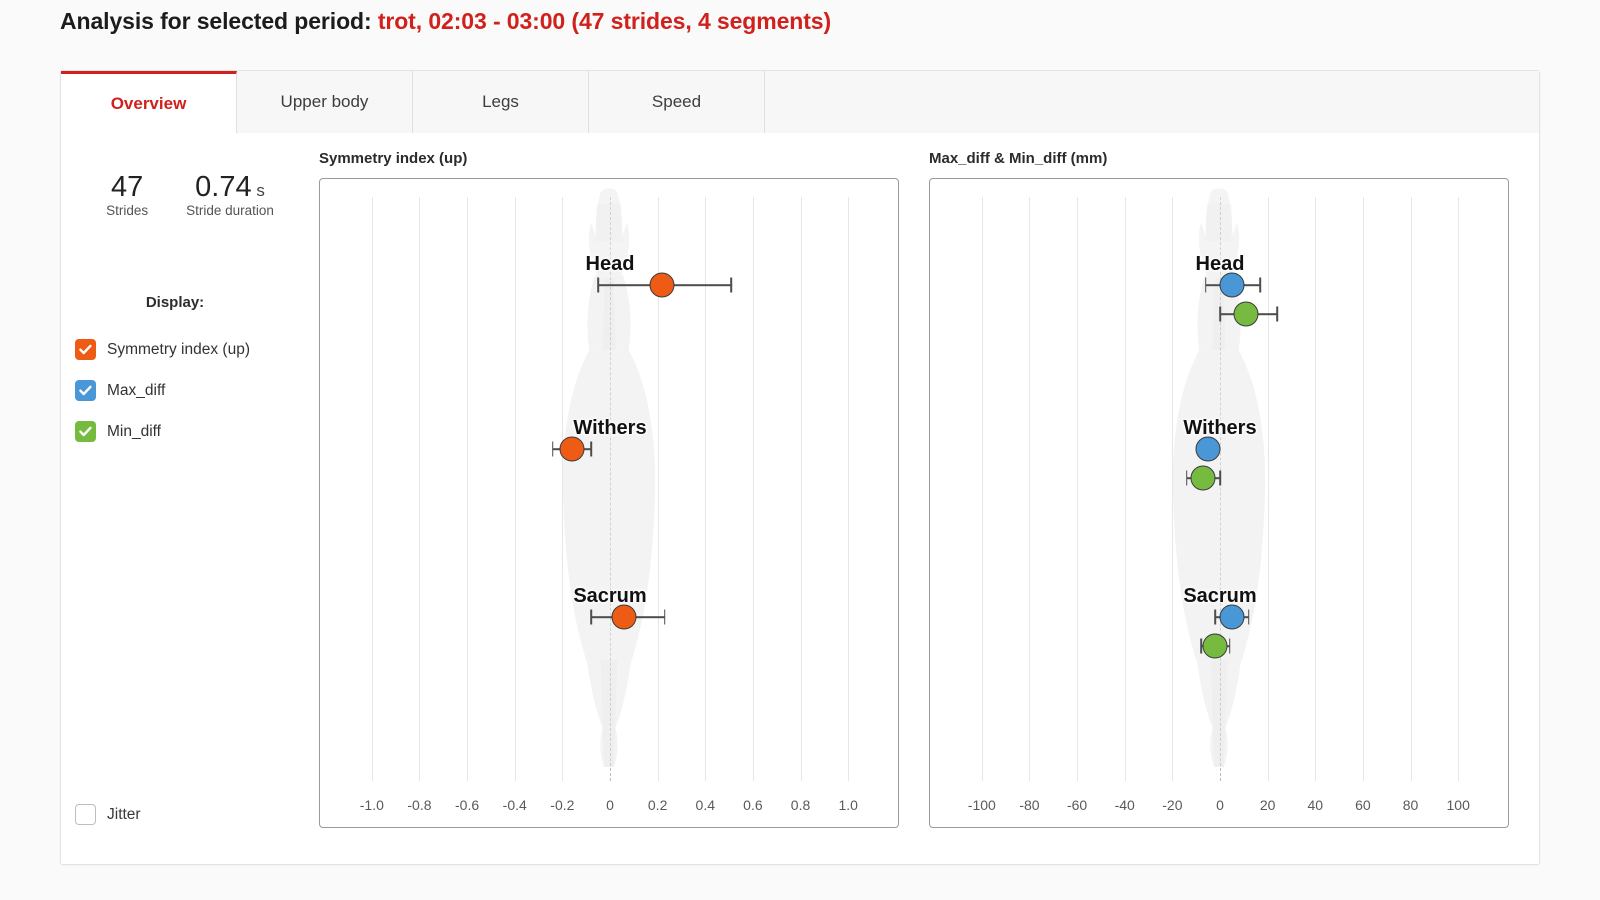 The image size is (1600, 900). Describe the element at coordinates (85, 814) in the screenshot. I see `jitter-checkbox` at that location.